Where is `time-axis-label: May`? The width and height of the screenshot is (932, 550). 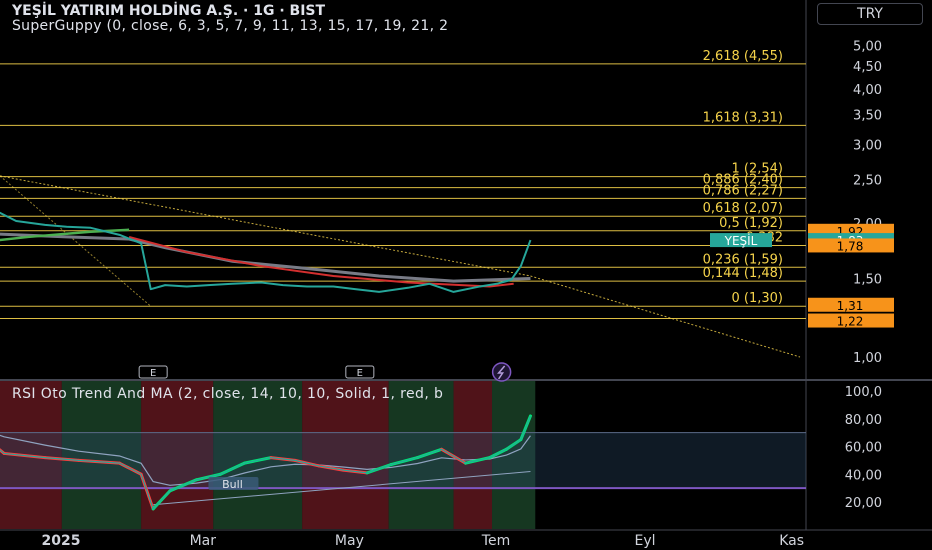 time-axis-label: May is located at coordinates (349, 541).